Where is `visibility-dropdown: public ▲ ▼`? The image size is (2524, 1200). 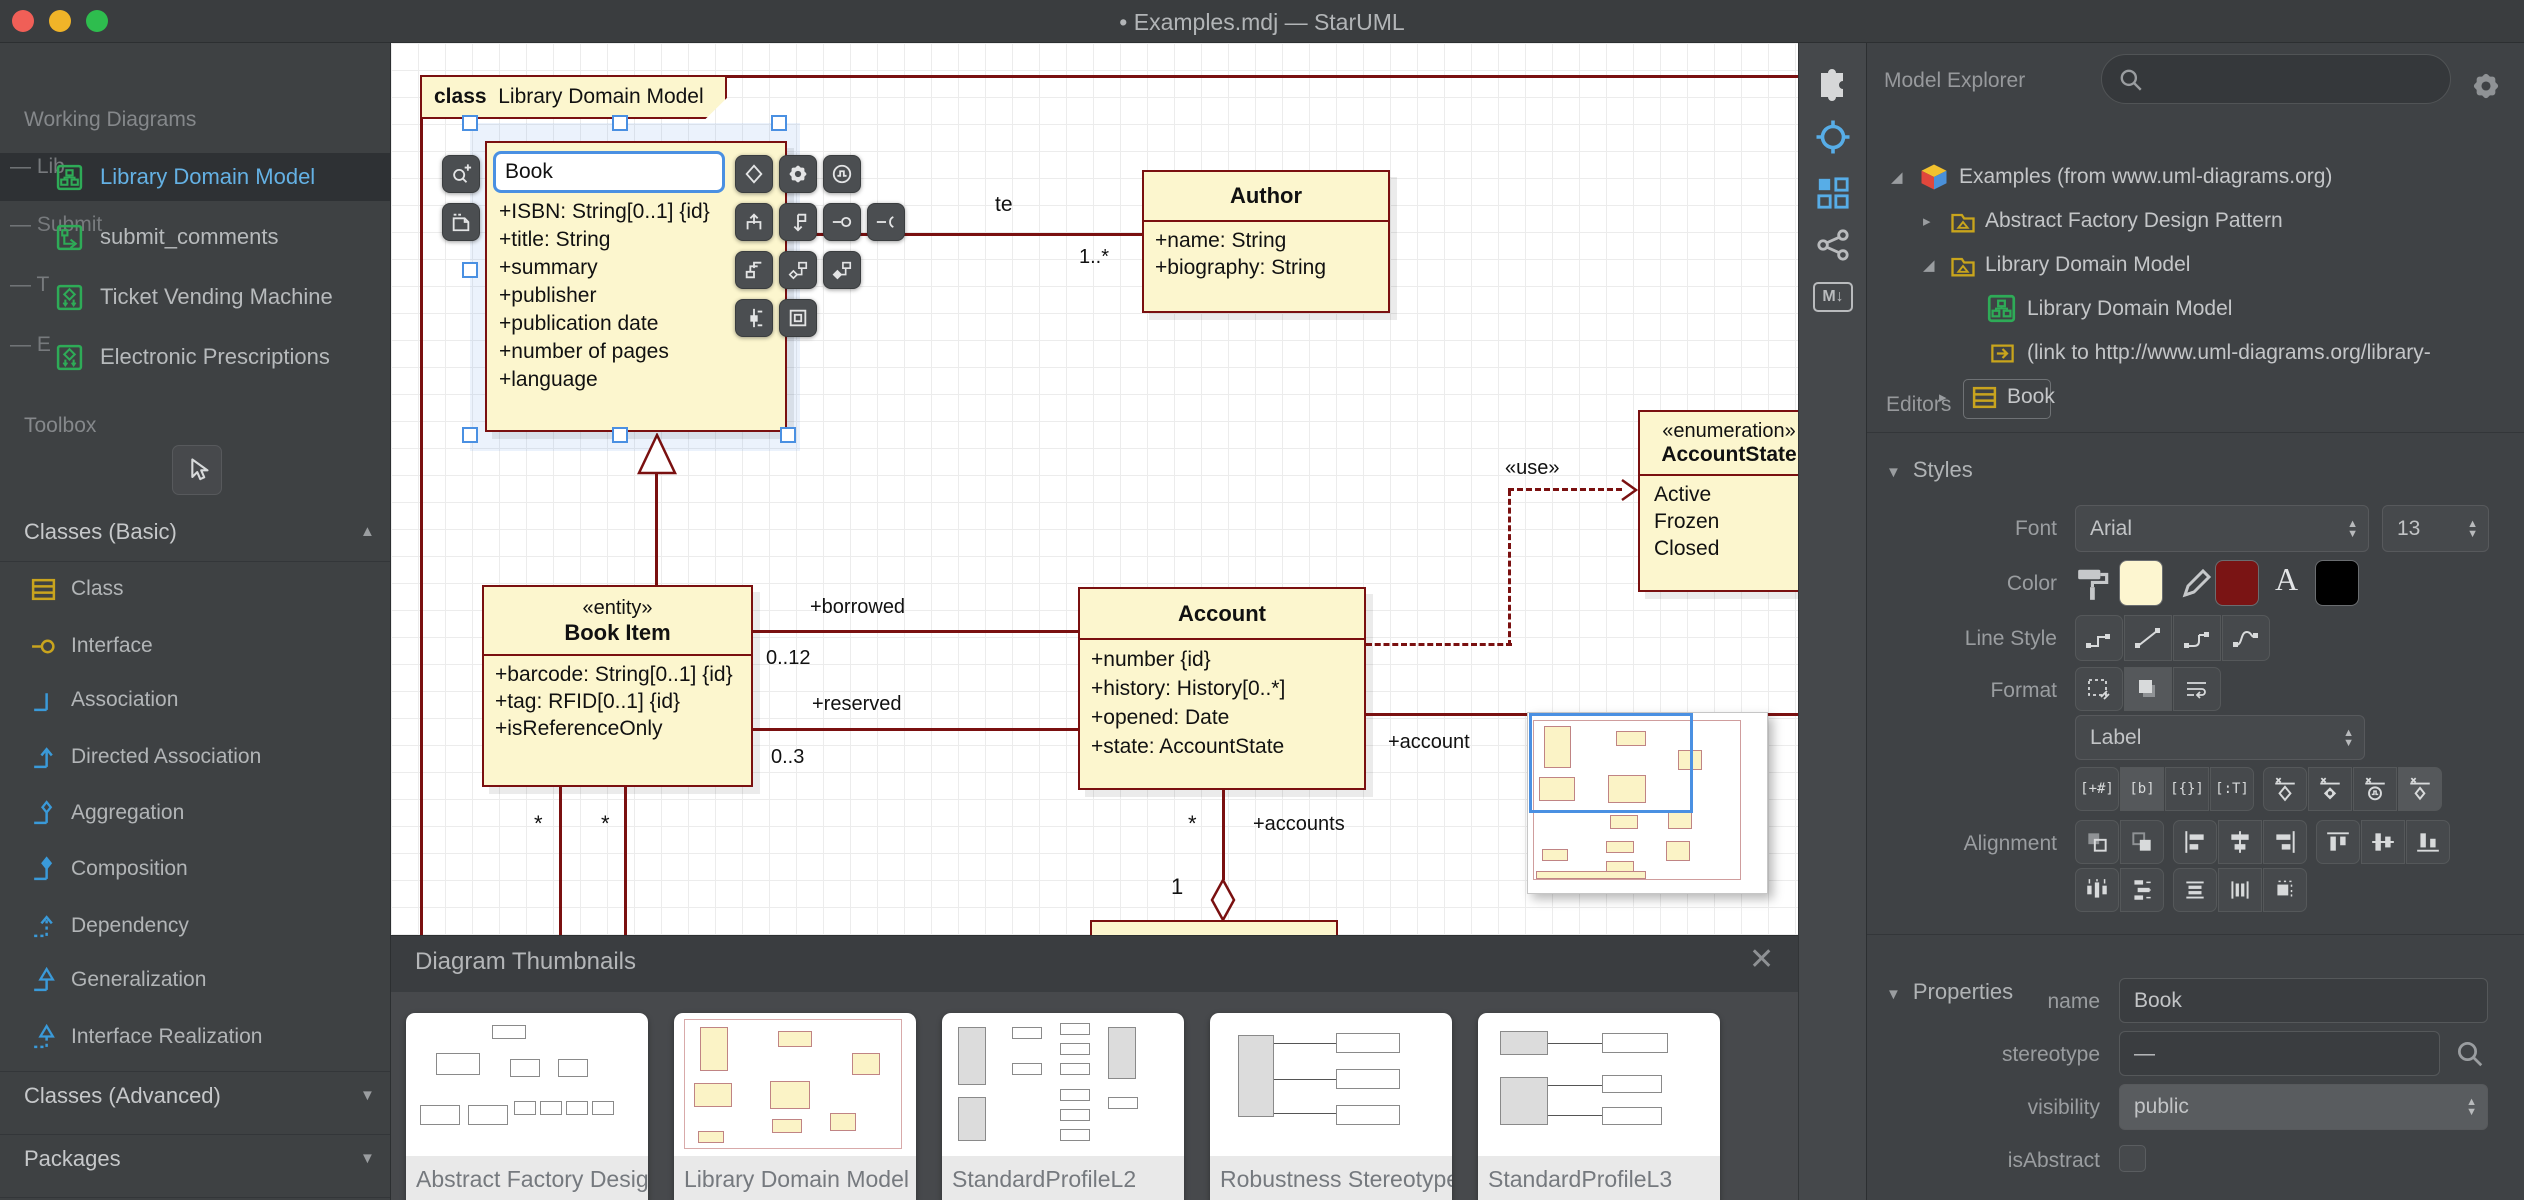 visibility-dropdown: public ▲ ▼ is located at coordinates (2303, 1107).